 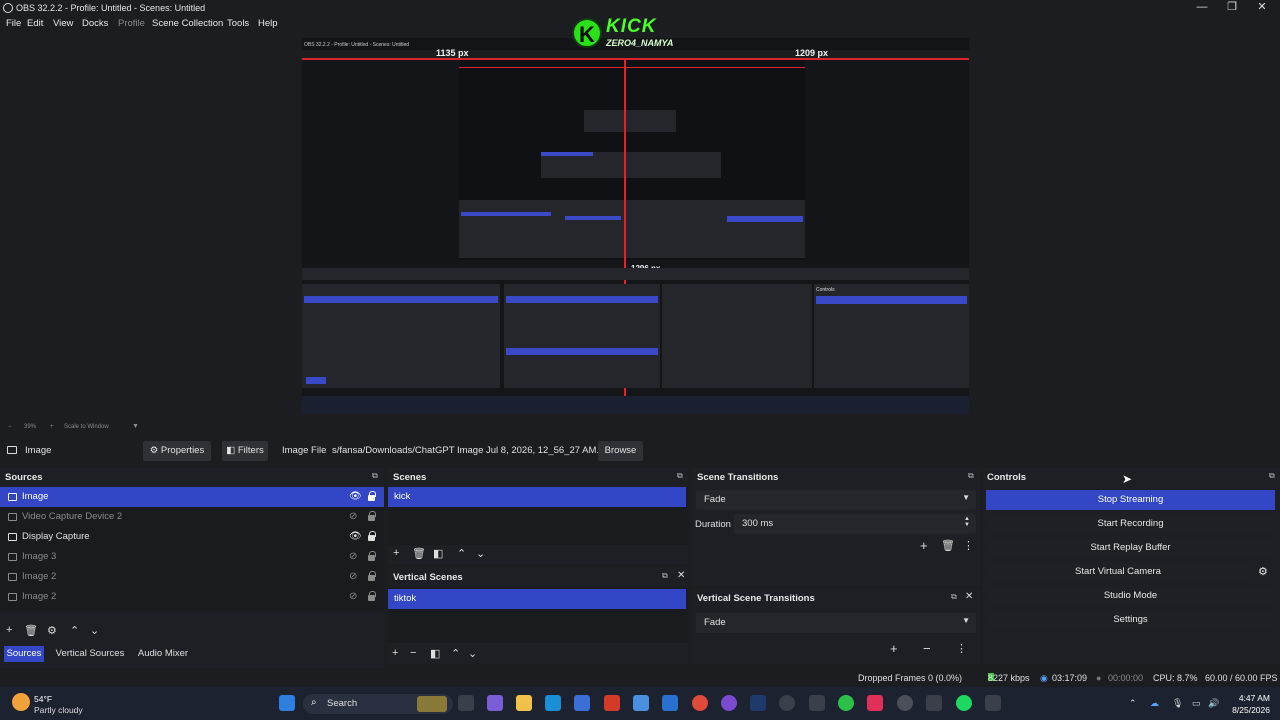 What do you see at coordinates (948, 545) in the screenshot?
I see `delete-transition-icon: 🗑` at bounding box center [948, 545].